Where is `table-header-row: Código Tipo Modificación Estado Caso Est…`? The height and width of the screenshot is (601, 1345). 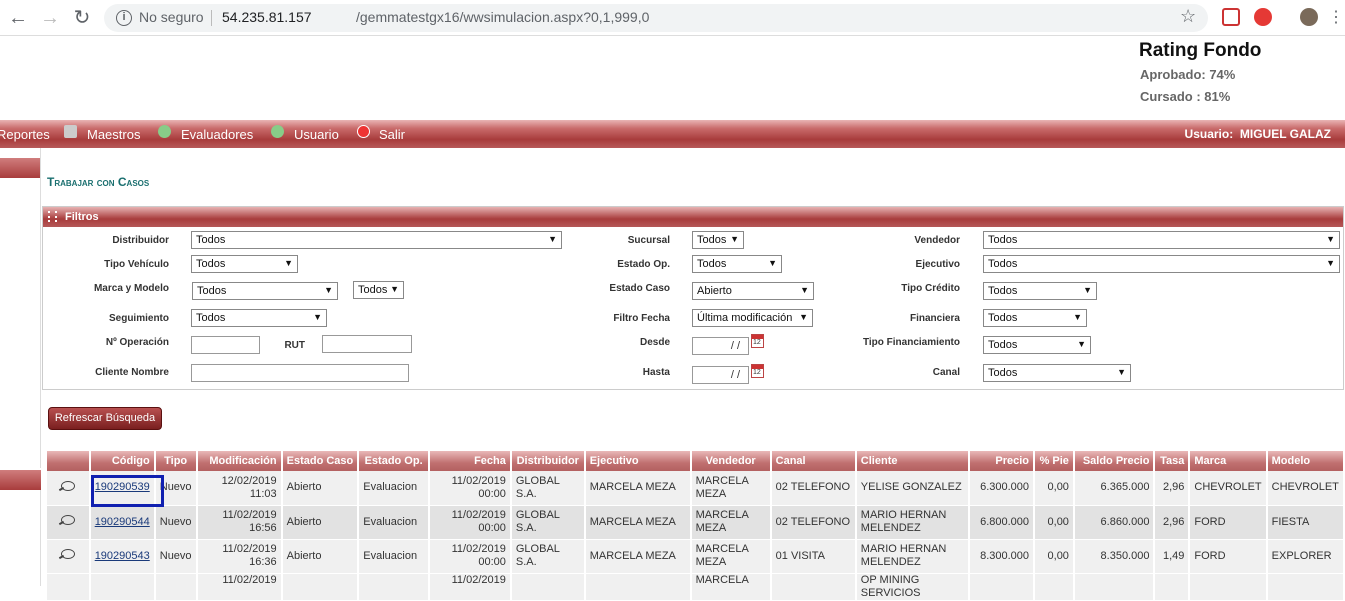 table-header-row: Código Tipo Modificación Estado Caso Est… is located at coordinates (696, 461).